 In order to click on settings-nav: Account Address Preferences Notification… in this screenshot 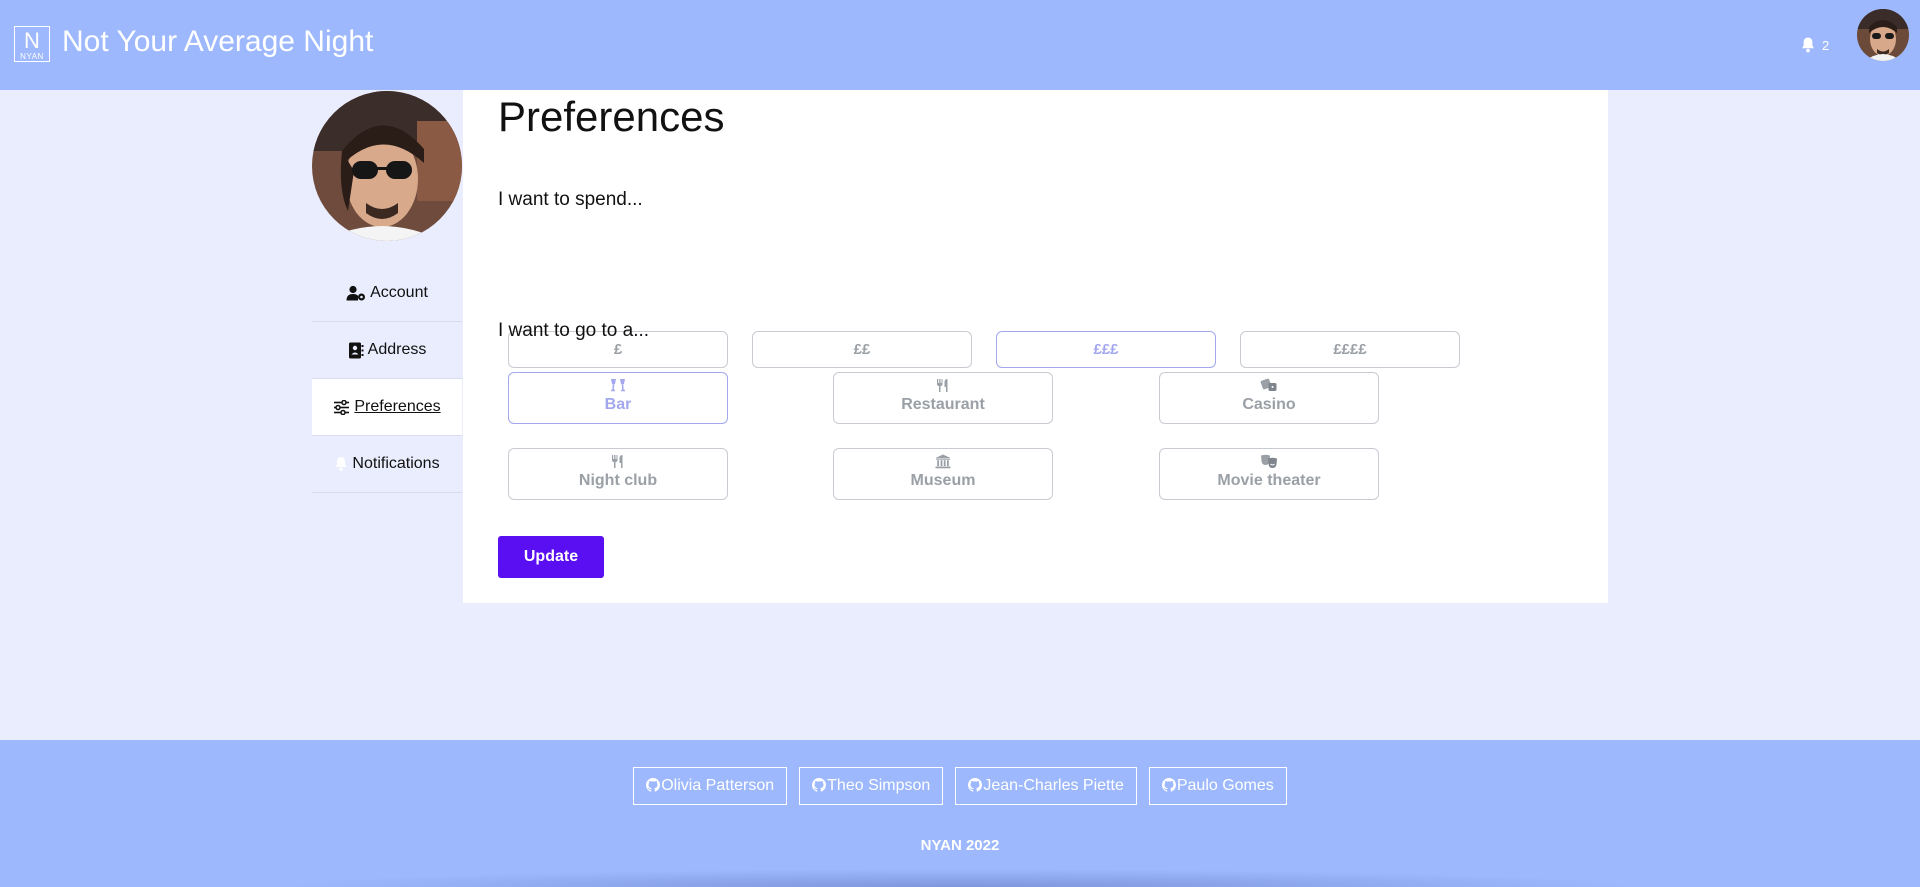, I will do `click(387, 379)`.